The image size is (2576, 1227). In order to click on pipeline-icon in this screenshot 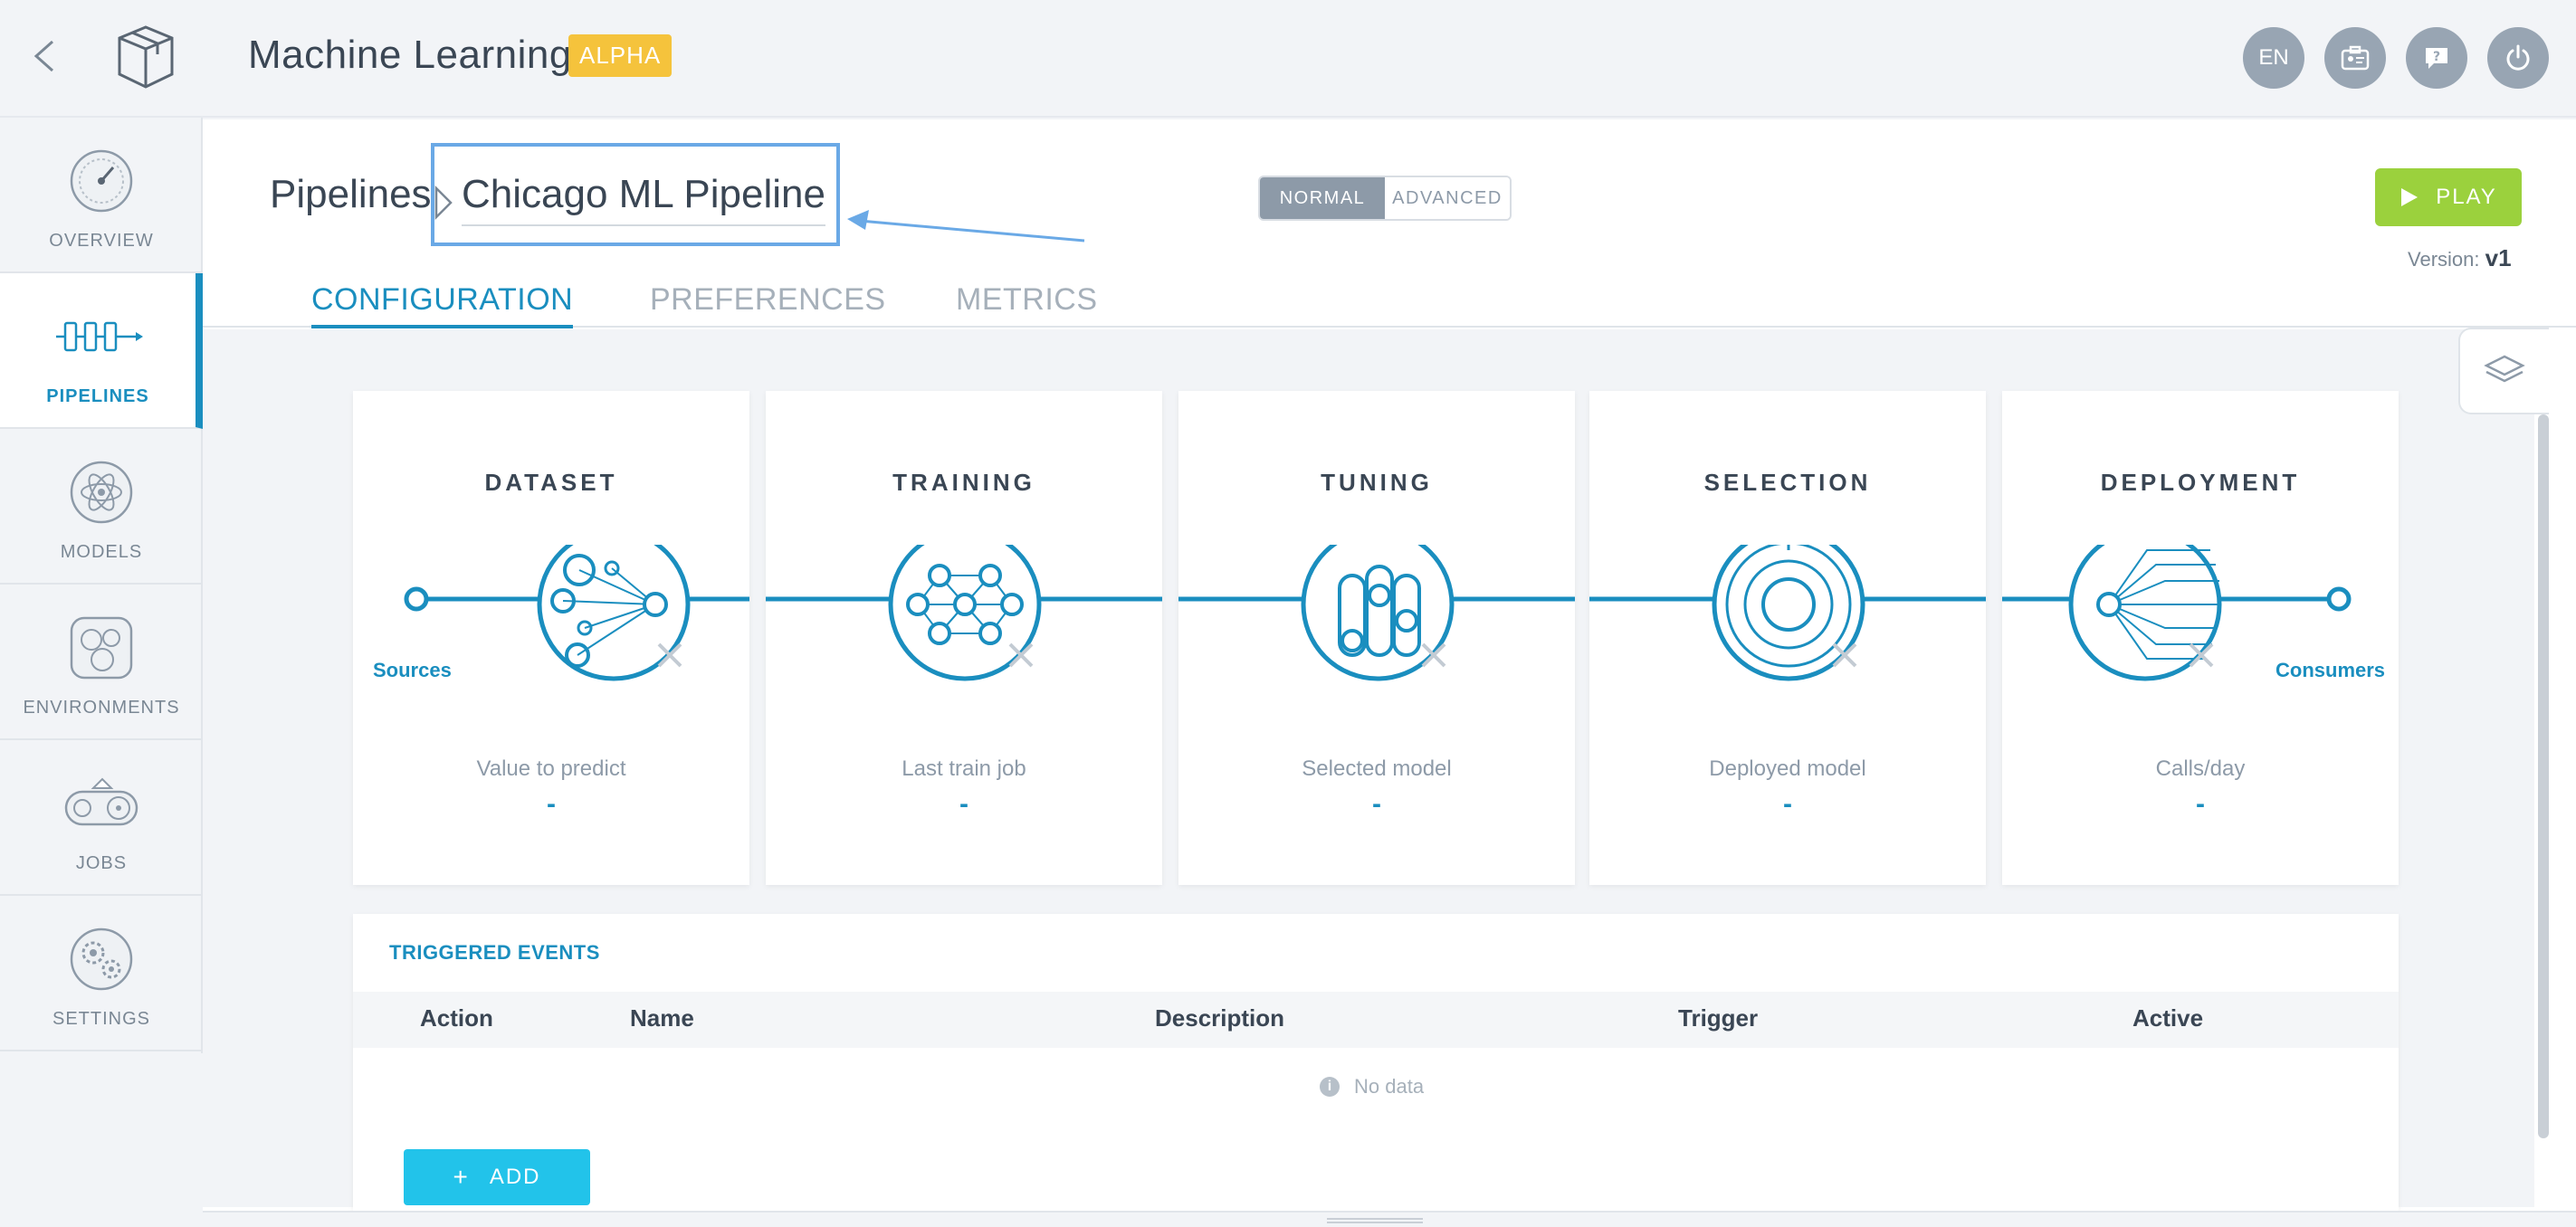, I will do `click(100, 336)`.